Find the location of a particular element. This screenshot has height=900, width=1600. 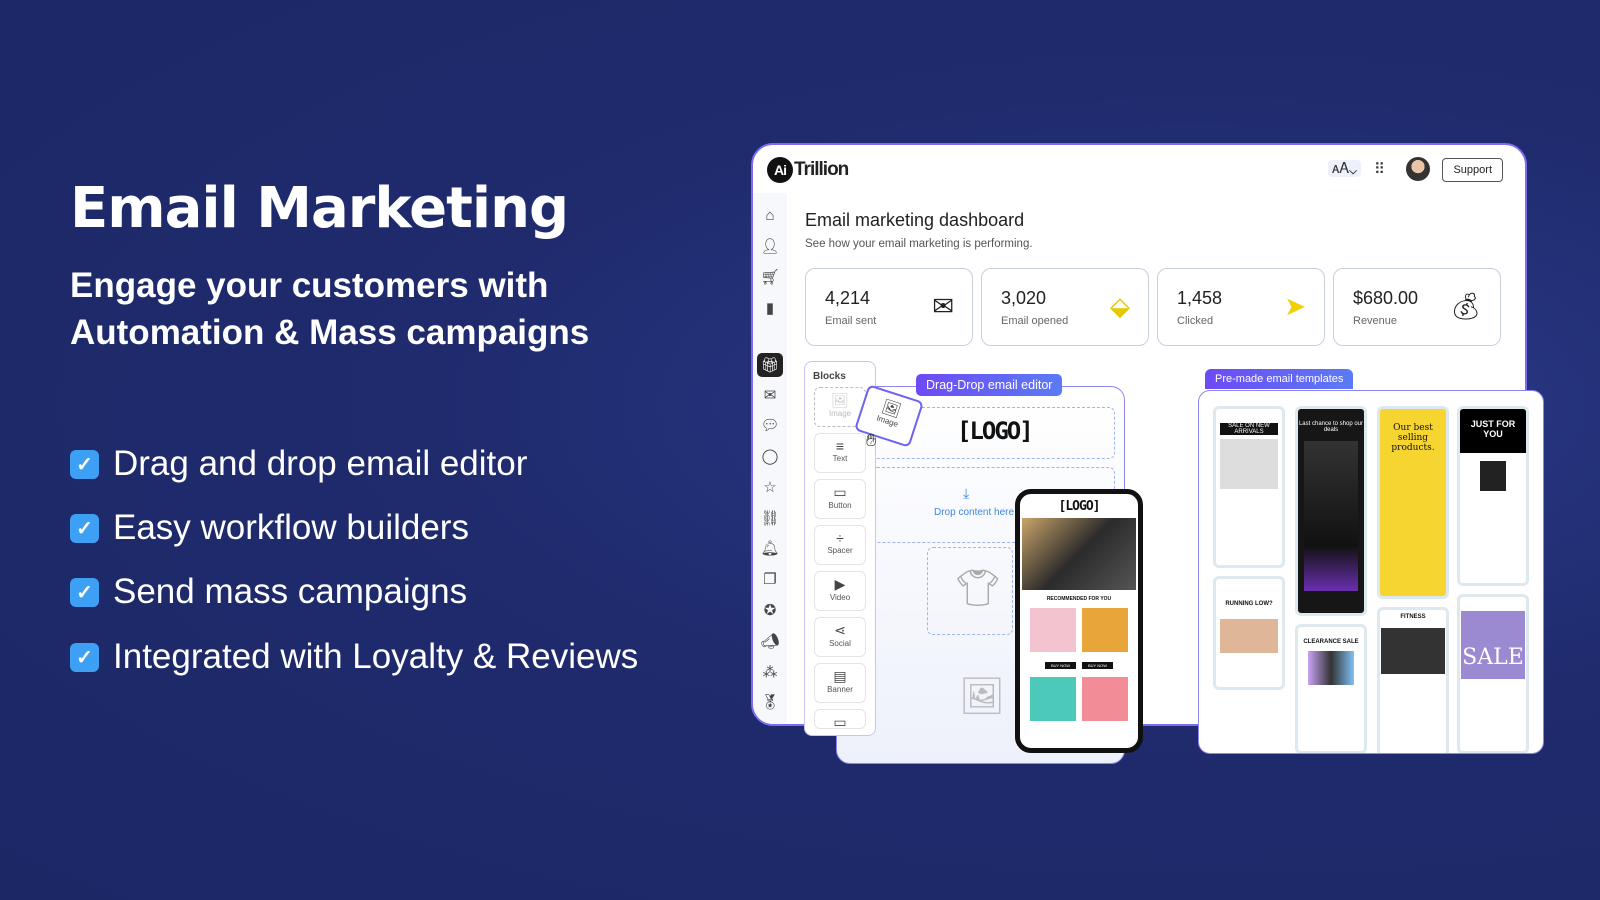

feature-item: ✓ Integrated with Loyalty & Reviews is located at coordinates (354, 657).